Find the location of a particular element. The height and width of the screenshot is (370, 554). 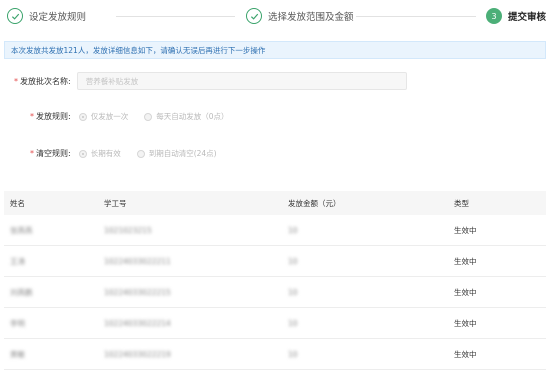

step-3-label: 提交审核 is located at coordinates (527, 17).